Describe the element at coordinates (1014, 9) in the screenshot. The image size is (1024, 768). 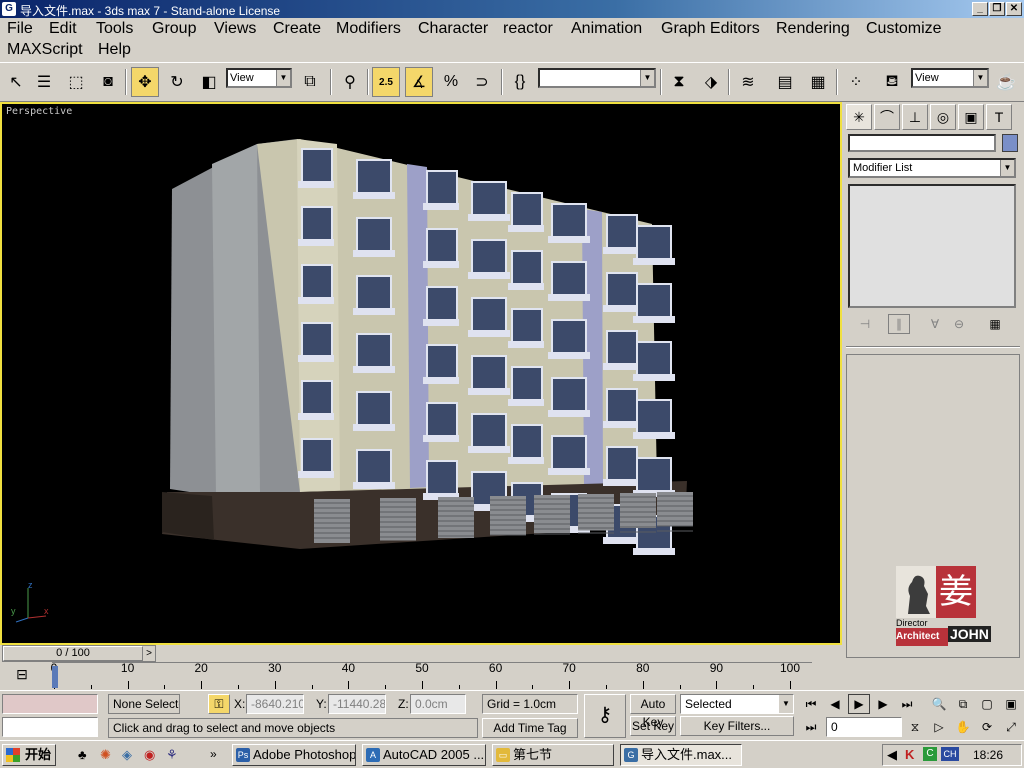
I see `close-button: ✕` at that location.